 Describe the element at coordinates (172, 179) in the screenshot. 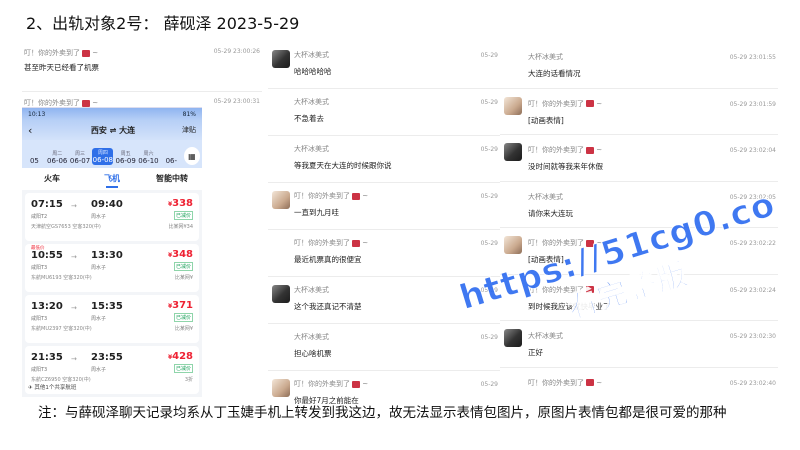

I see `tab-transfer: 智能中转` at that location.